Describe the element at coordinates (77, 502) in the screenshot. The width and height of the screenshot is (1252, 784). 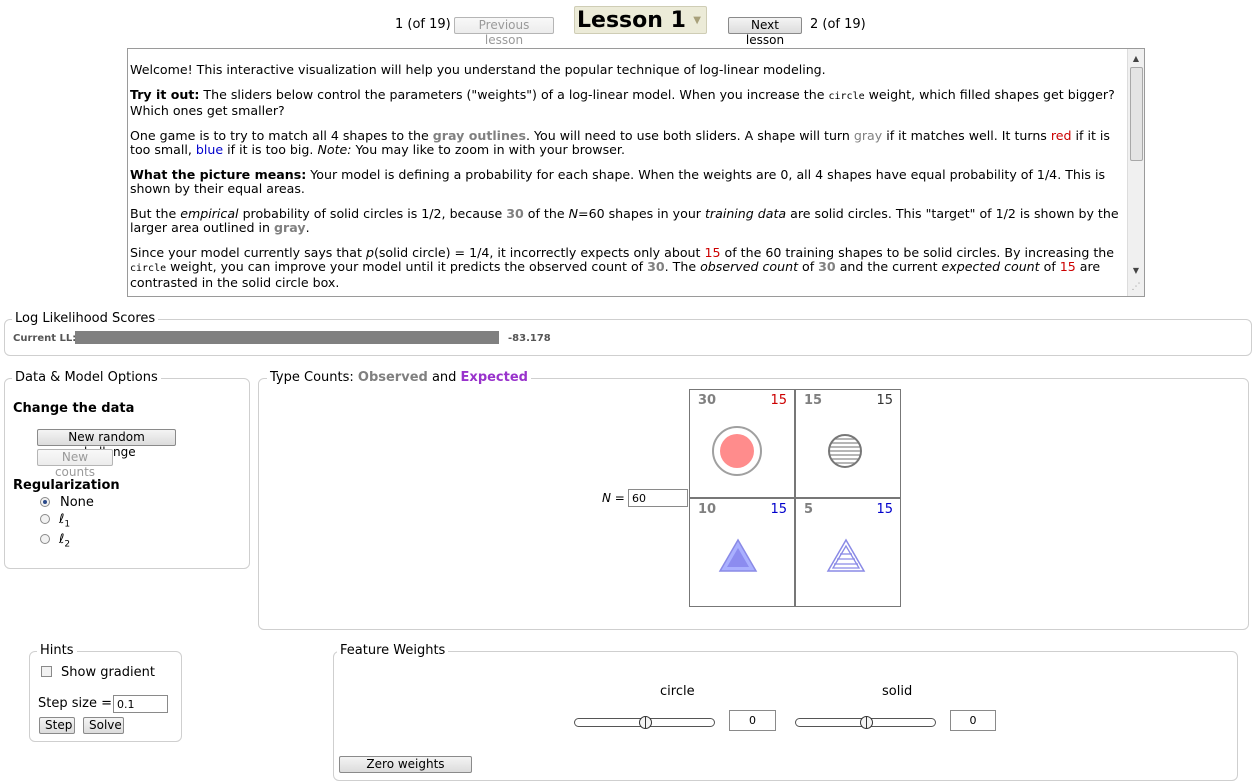
I see `reg-none-label: None` at that location.